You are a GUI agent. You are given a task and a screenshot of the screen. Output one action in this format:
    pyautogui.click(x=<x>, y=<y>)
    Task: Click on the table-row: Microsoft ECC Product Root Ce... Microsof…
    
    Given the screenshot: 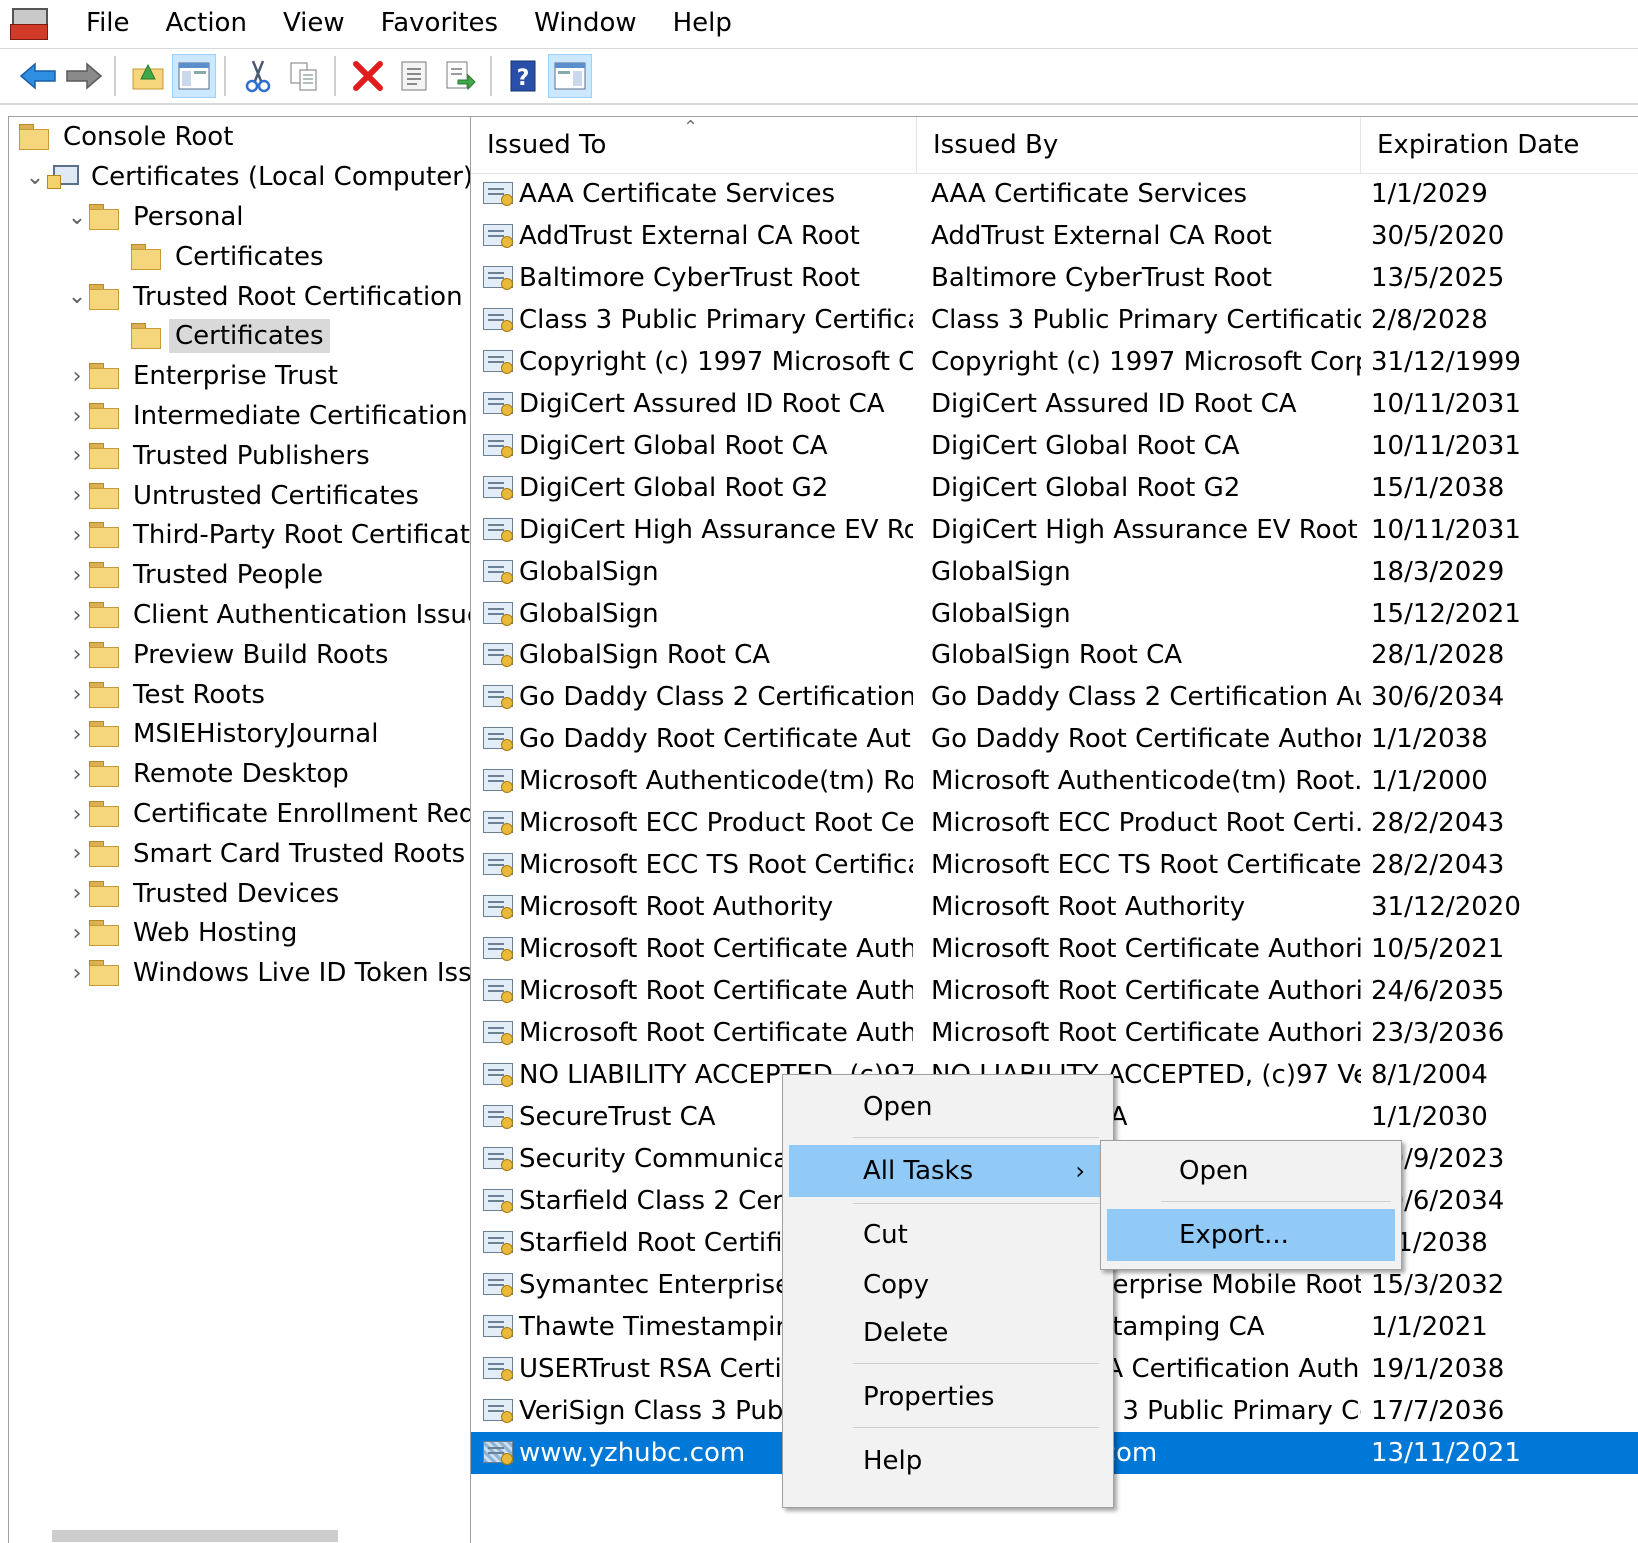 What is the action you would take?
    pyautogui.click(x=1054, y=823)
    